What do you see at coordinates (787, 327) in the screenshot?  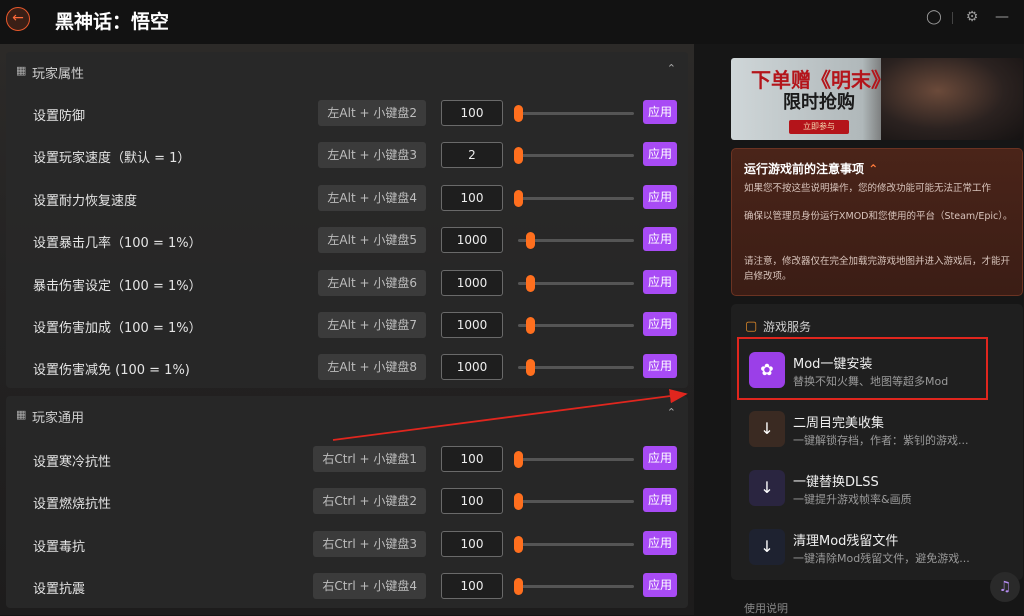 I see `services-title: 游戏服务` at bounding box center [787, 327].